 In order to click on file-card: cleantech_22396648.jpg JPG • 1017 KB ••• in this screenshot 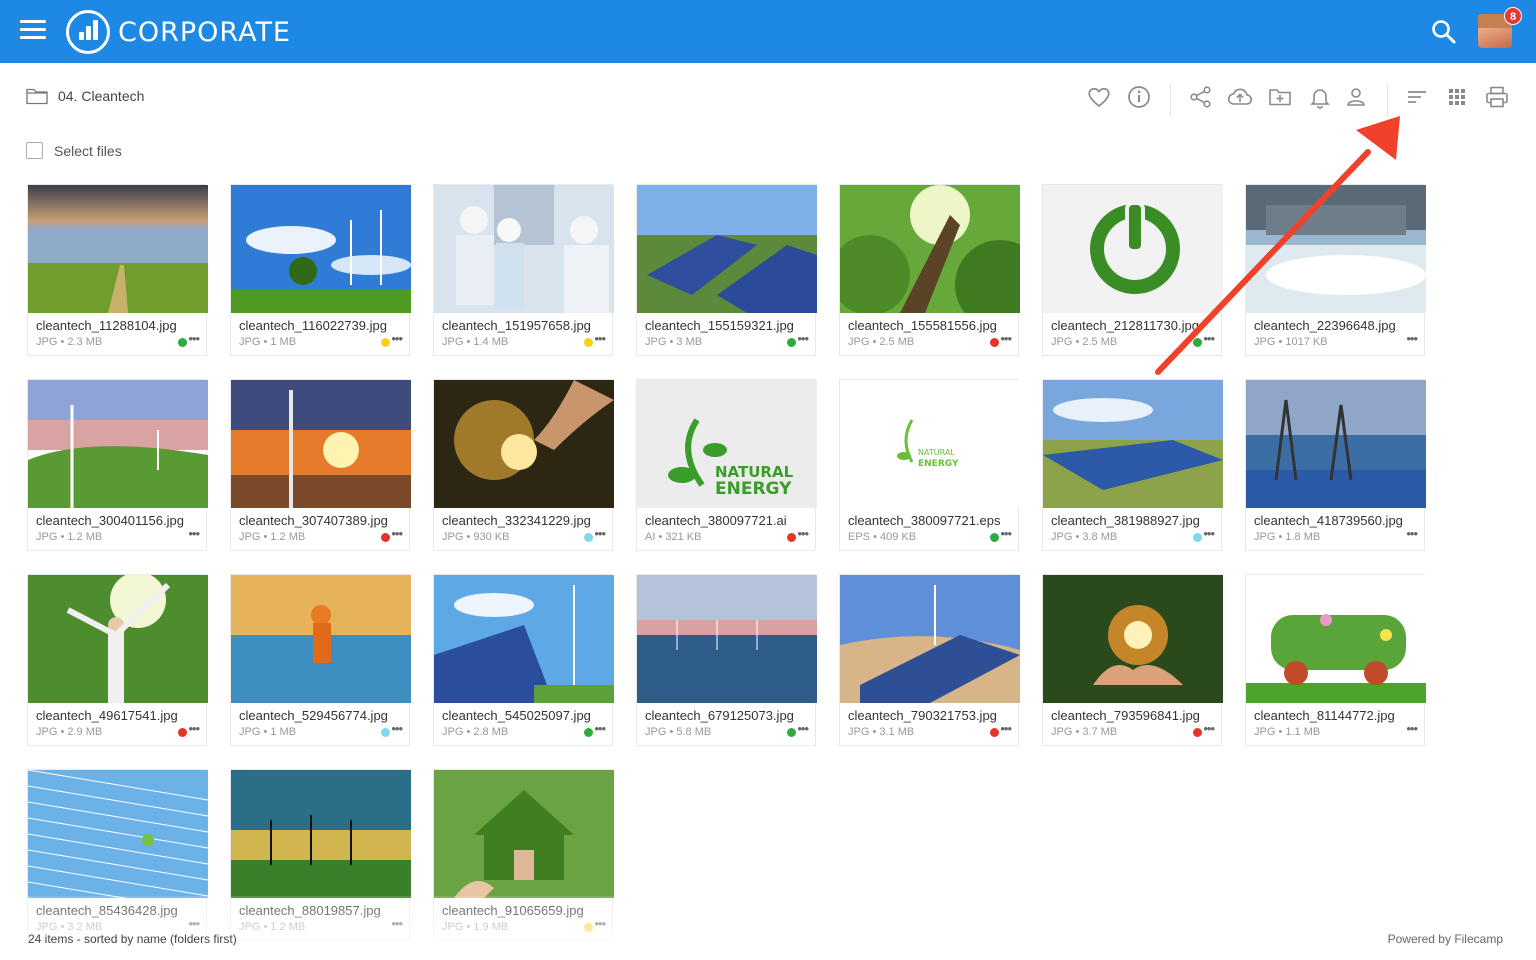, I will do `click(1335, 270)`.